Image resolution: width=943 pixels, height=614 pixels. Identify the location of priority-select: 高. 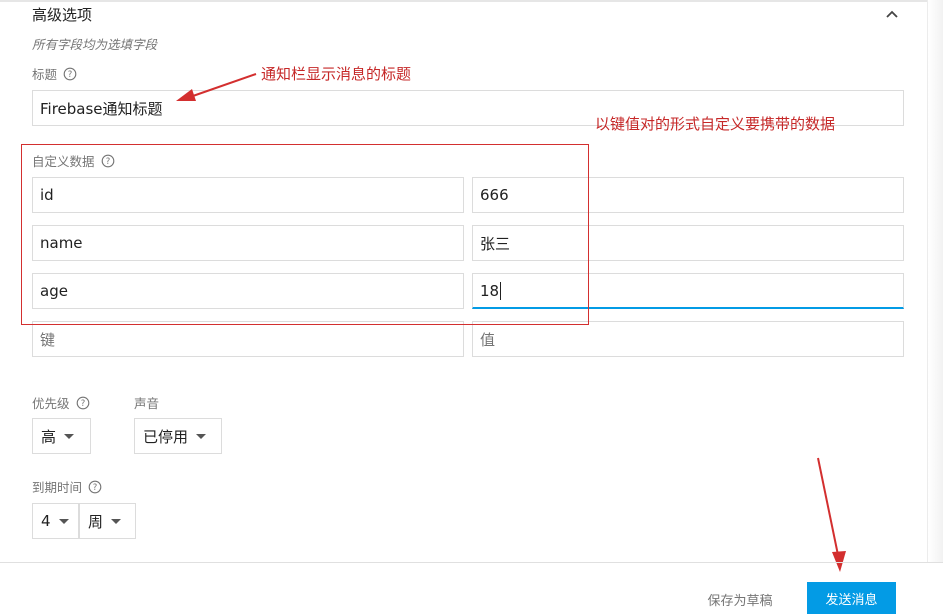
(61, 436).